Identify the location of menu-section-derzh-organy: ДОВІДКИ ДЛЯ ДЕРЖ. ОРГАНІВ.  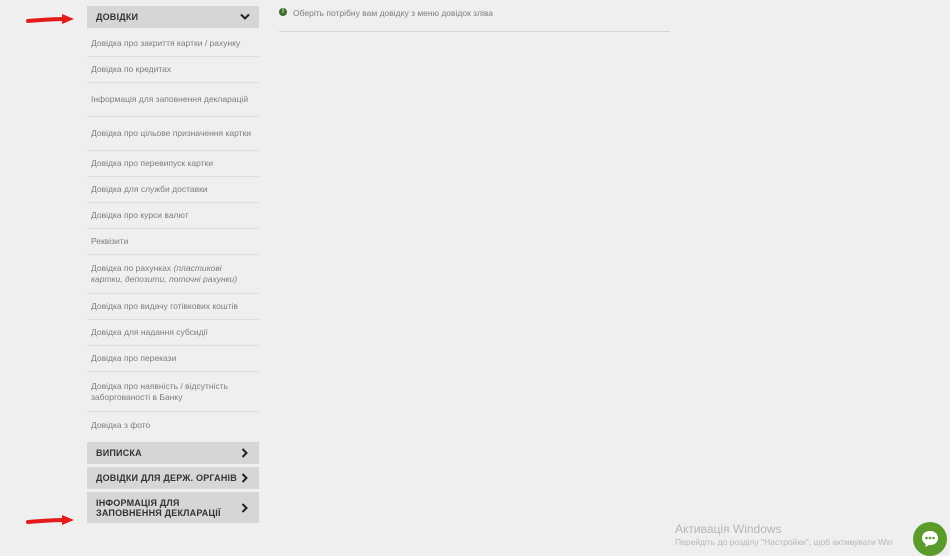
(173, 478).